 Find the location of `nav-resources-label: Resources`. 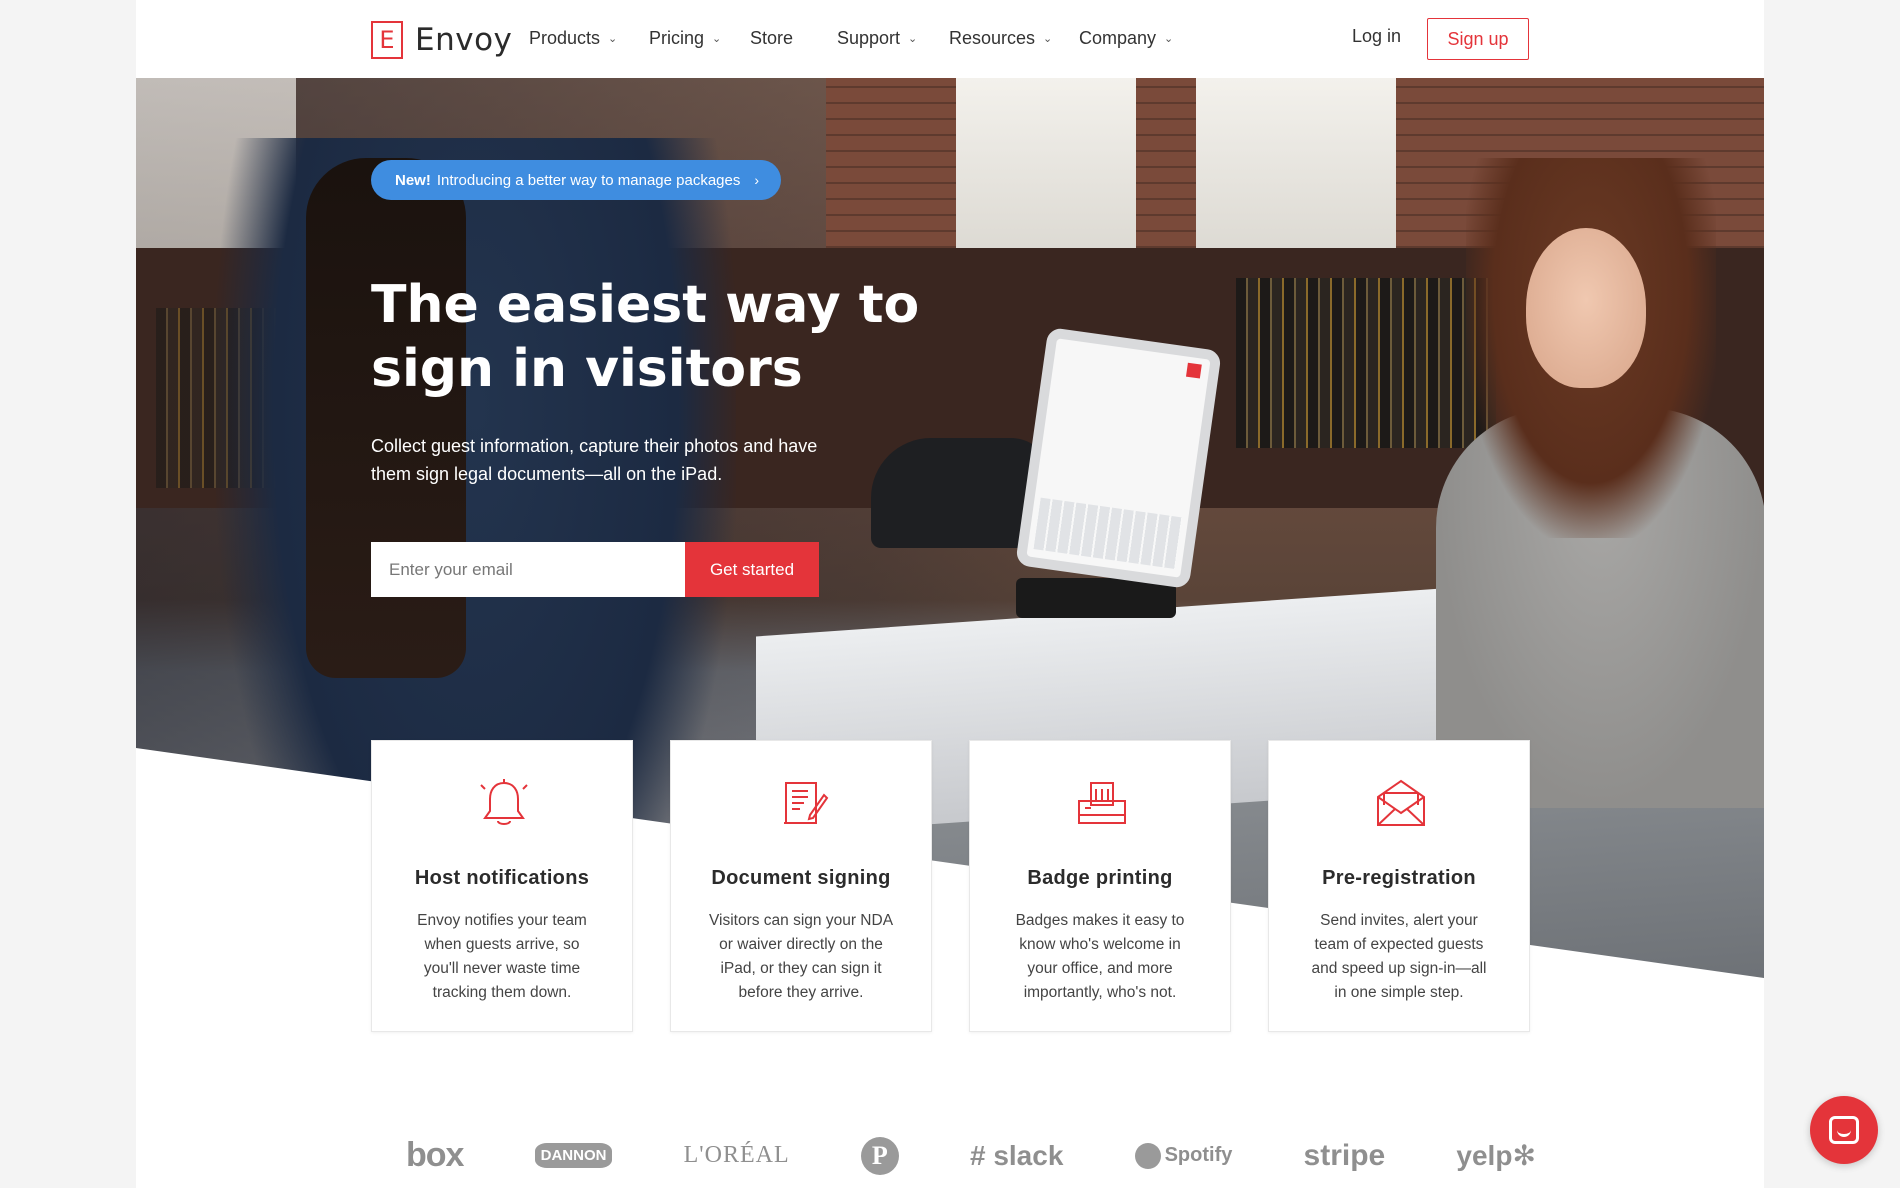

nav-resources-label: Resources is located at coordinates (992, 38).